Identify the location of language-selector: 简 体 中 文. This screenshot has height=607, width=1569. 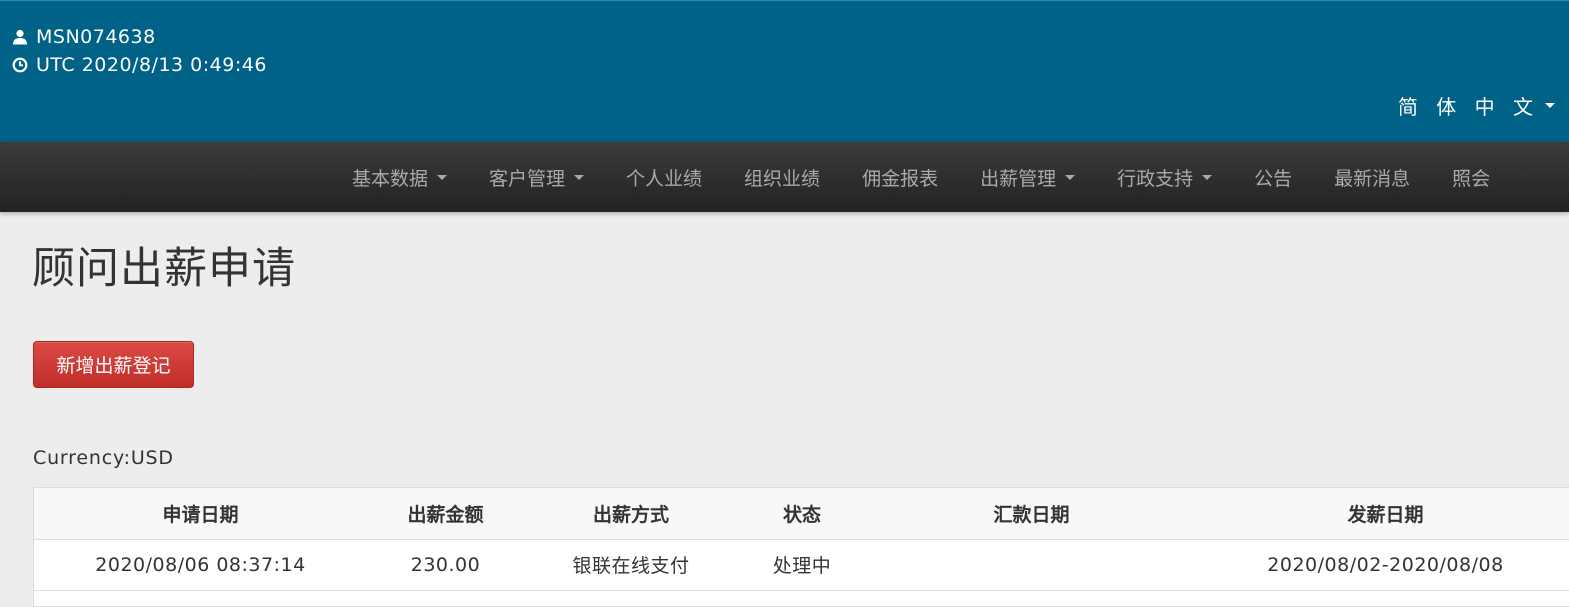
(1476, 105).